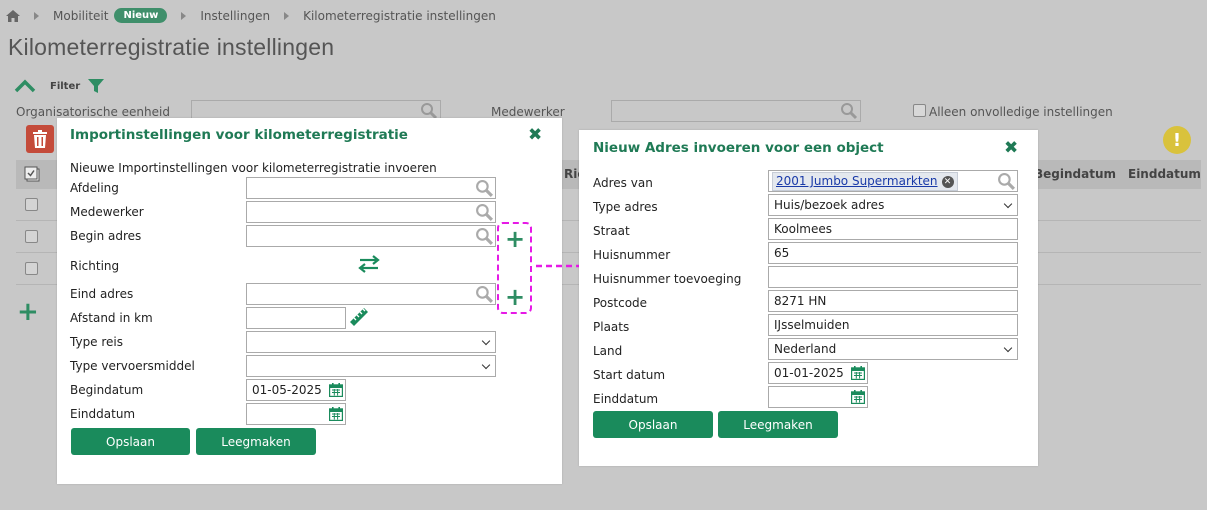 This screenshot has width=1207, height=510. What do you see at coordinates (611, 327) in the screenshot?
I see `plaats-label: Plaats` at bounding box center [611, 327].